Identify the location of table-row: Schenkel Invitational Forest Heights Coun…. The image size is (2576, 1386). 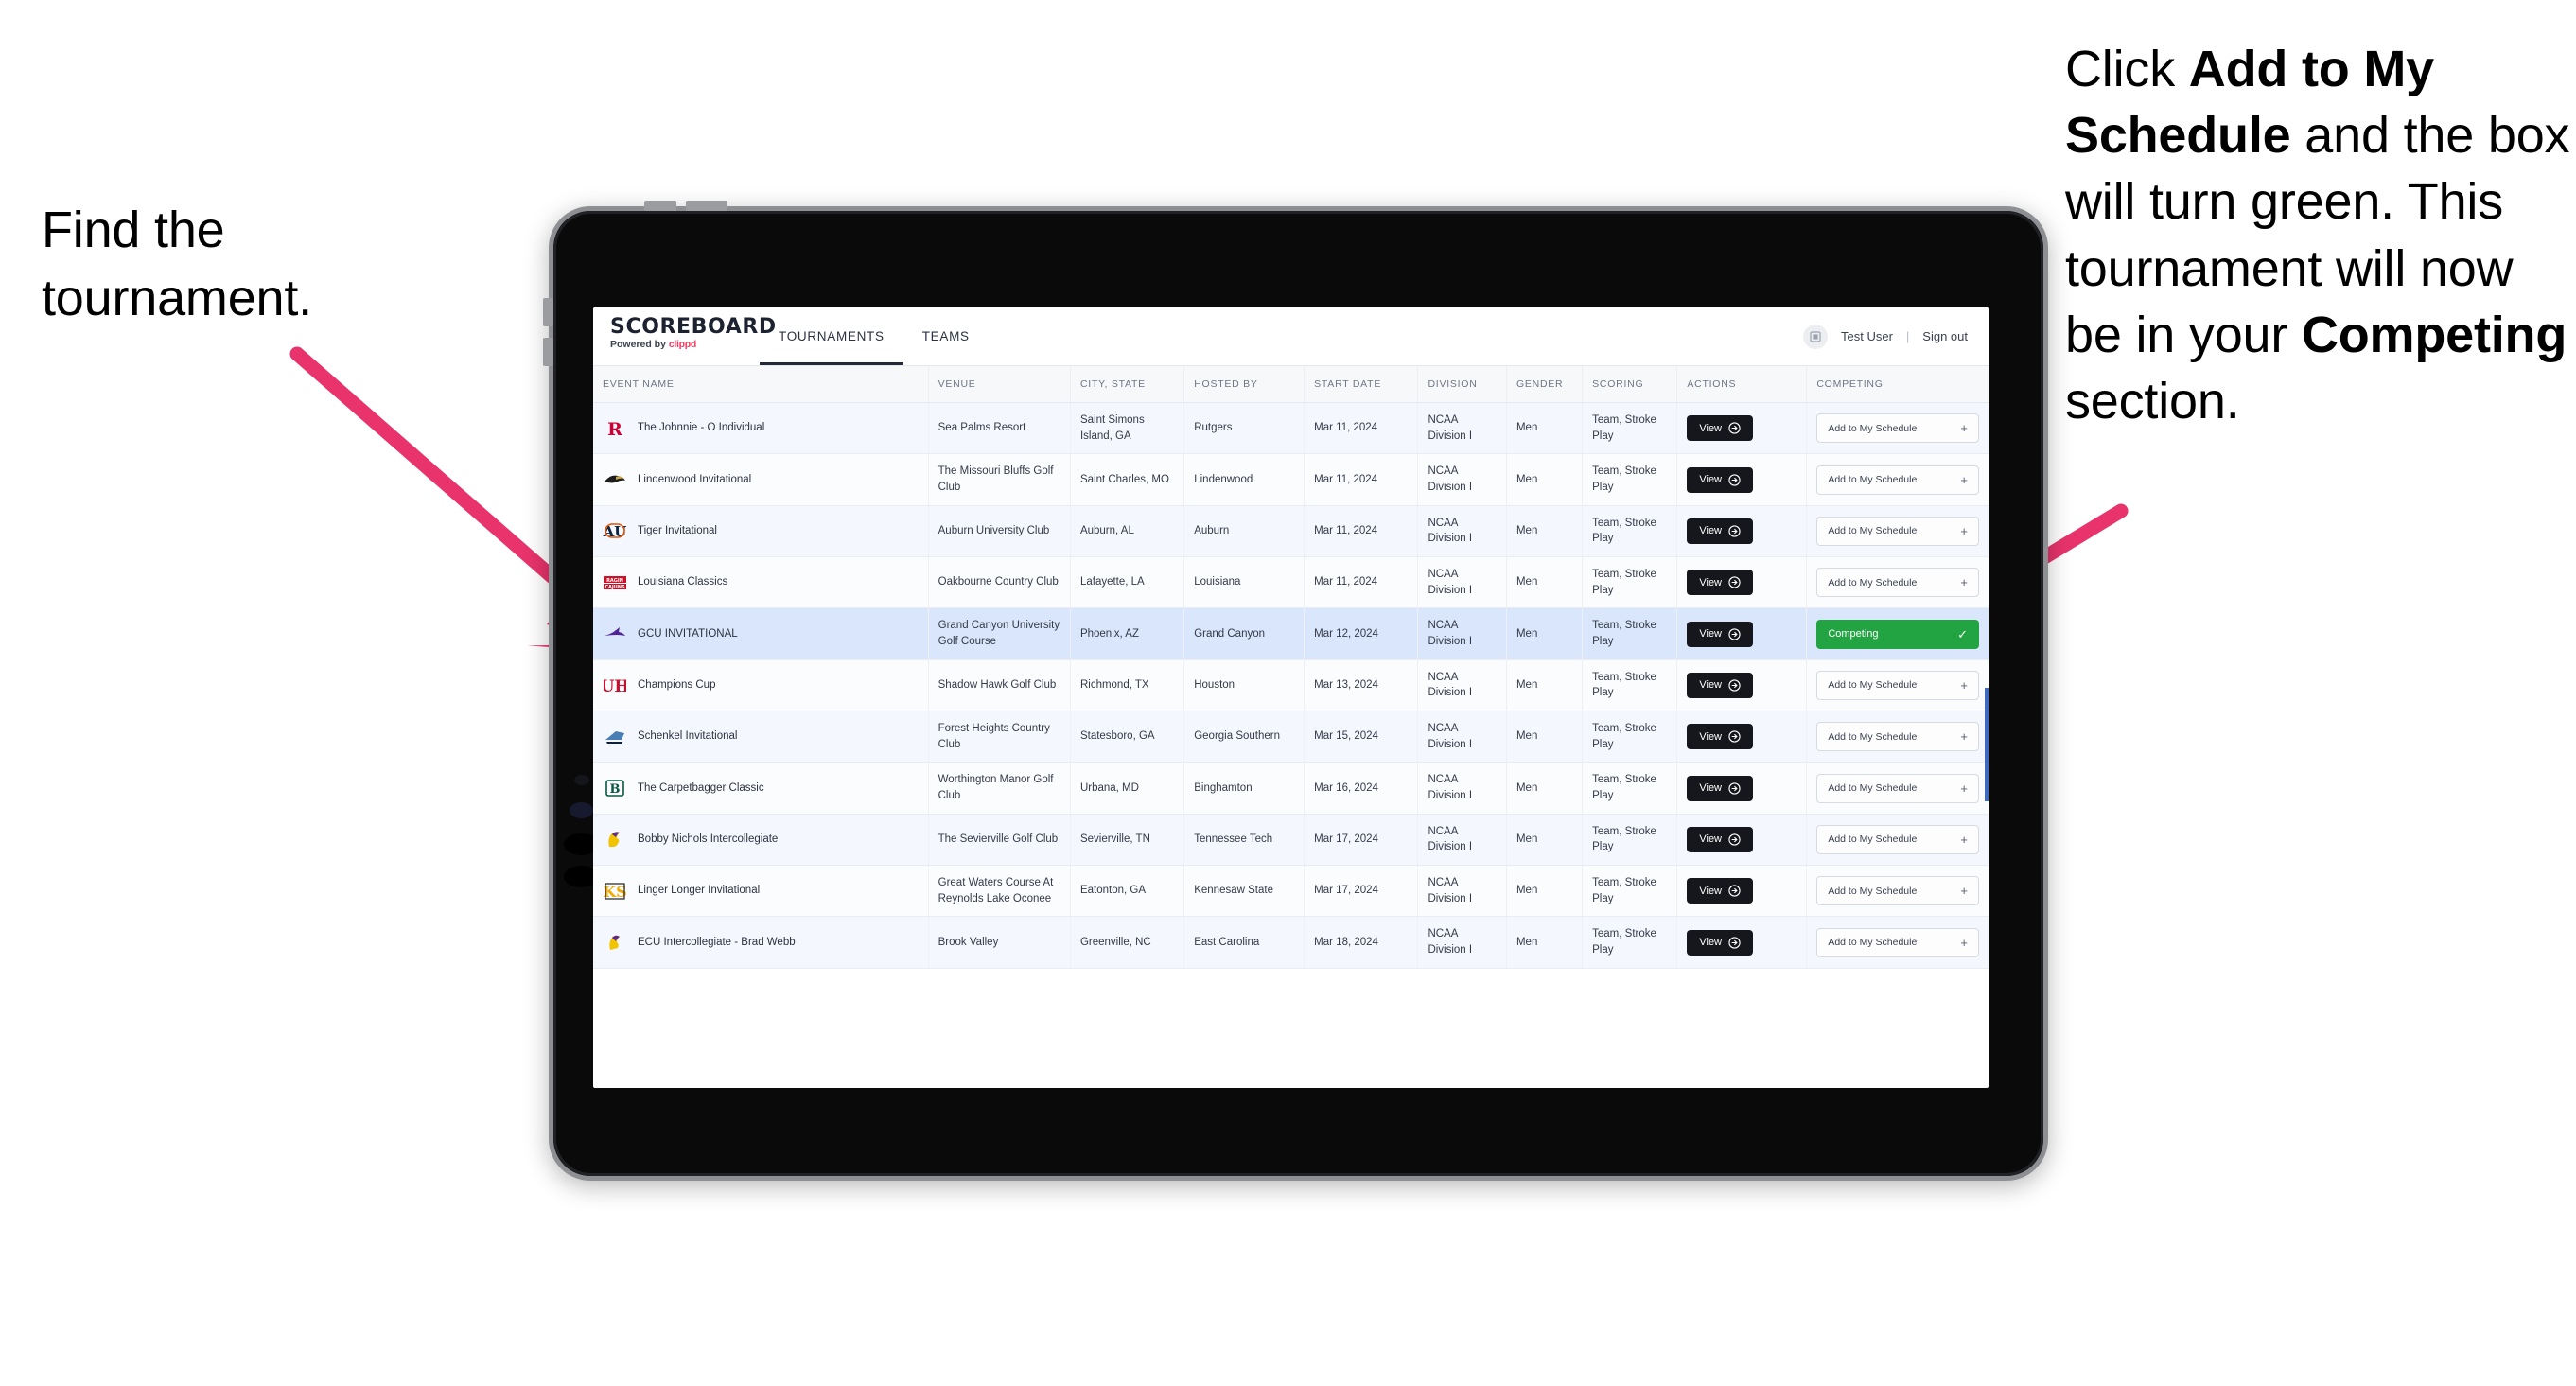
(1291, 737).